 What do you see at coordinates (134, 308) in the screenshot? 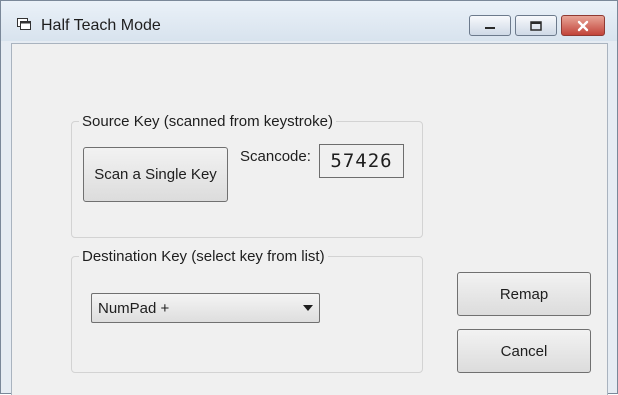
I see `dropdown-selected-value: NumPad +` at bounding box center [134, 308].